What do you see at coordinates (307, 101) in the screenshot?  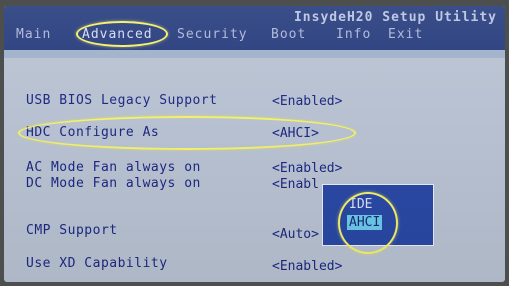 I see `setting-value-usb-bios-legacy: <Enabled>` at bounding box center [307, 101].